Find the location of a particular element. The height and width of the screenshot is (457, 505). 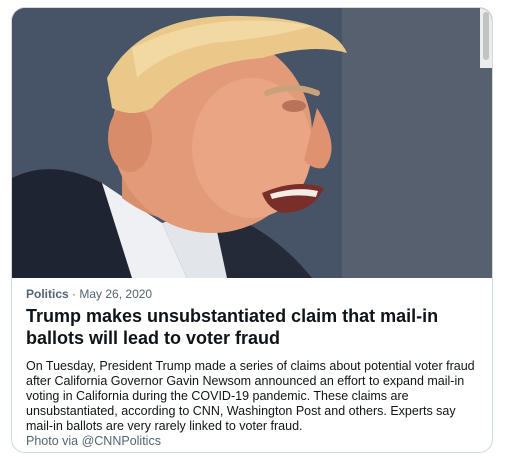

publish-date: May 26, 2020 is located at coordinates (116, 294).